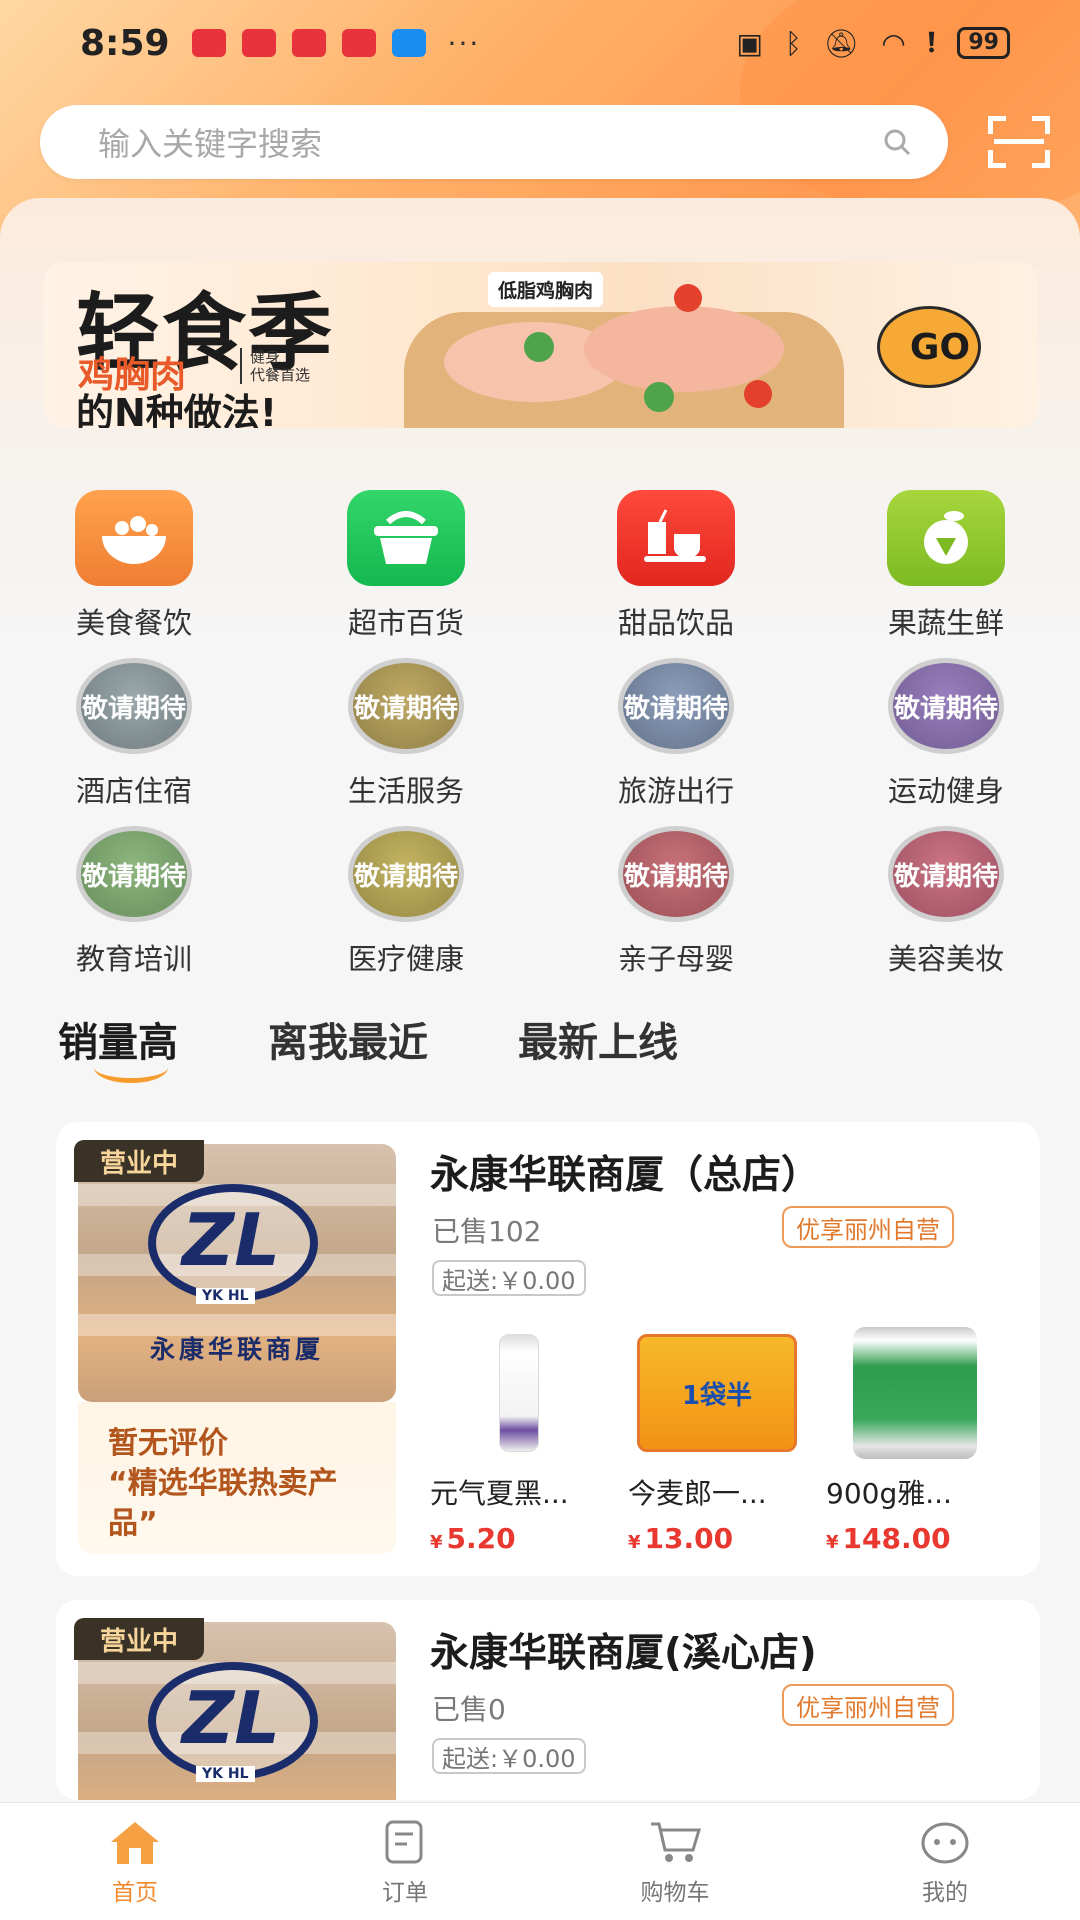 The height and width of the screenshot is (1920, 1080). What do you see at coordinates (473, 1538) in the screenshot?
I see `product-price: ¥5.20` at bounding box center [473, 1538].